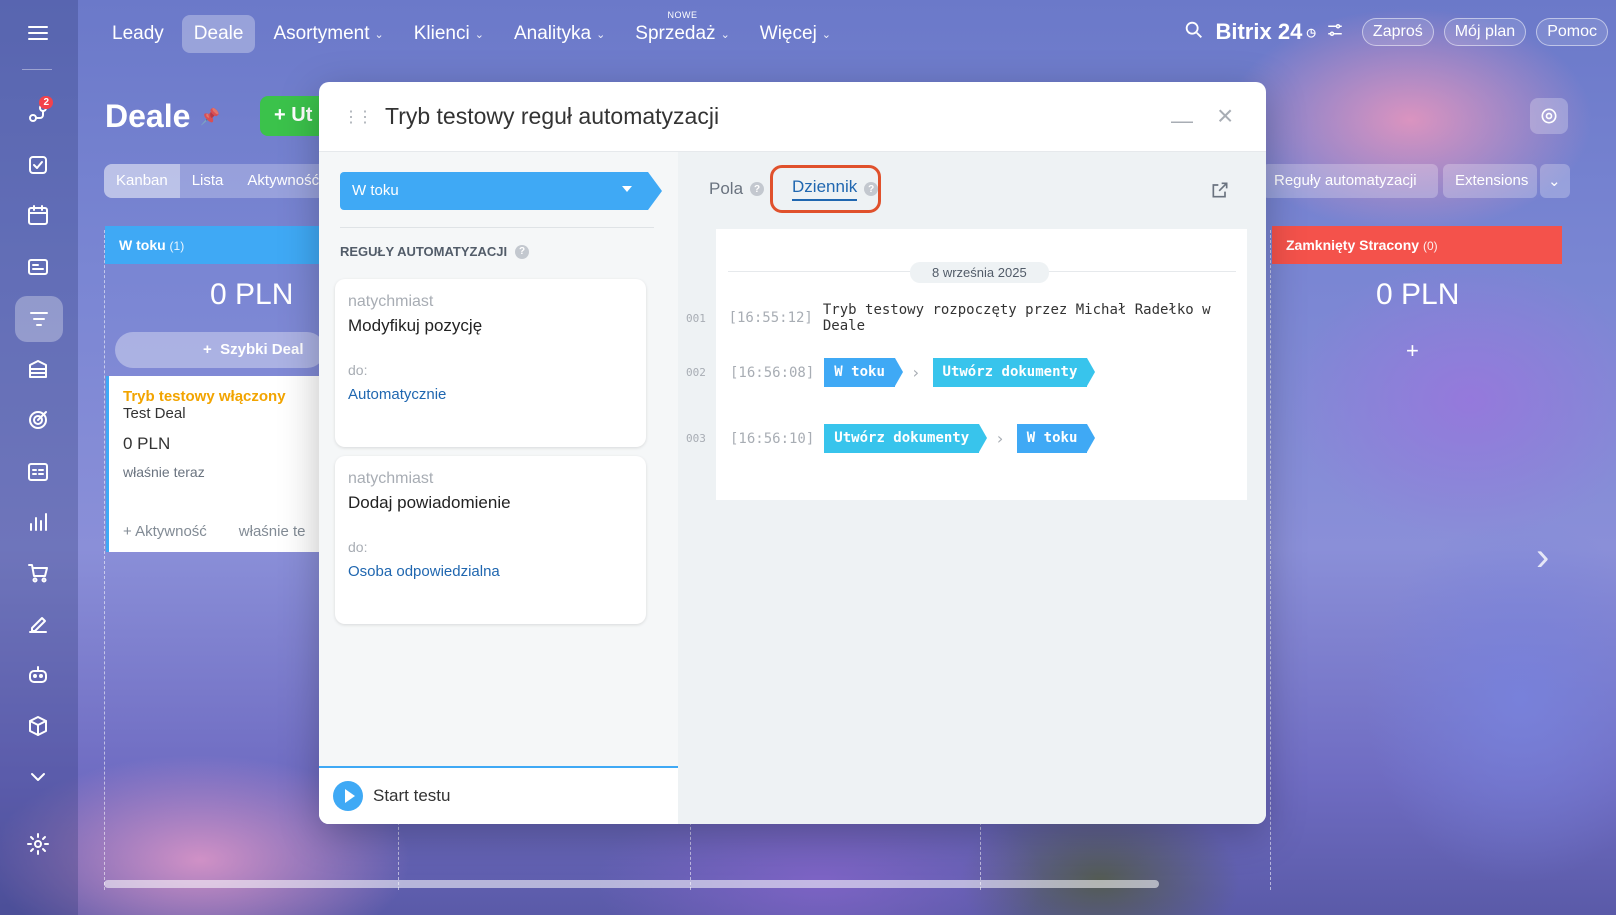  I want to click on clock-icon: ◷, so click(1311, 32).